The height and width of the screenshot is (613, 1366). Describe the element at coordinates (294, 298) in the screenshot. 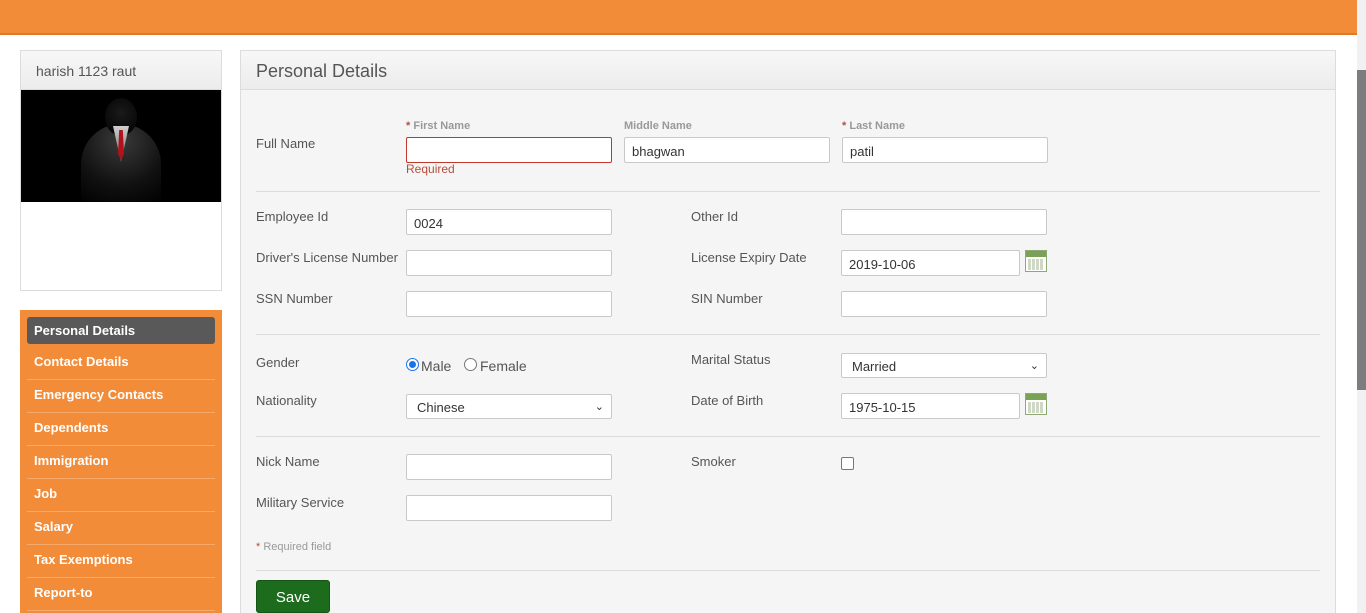

I see `ssn-label: SSN Number` at that location.